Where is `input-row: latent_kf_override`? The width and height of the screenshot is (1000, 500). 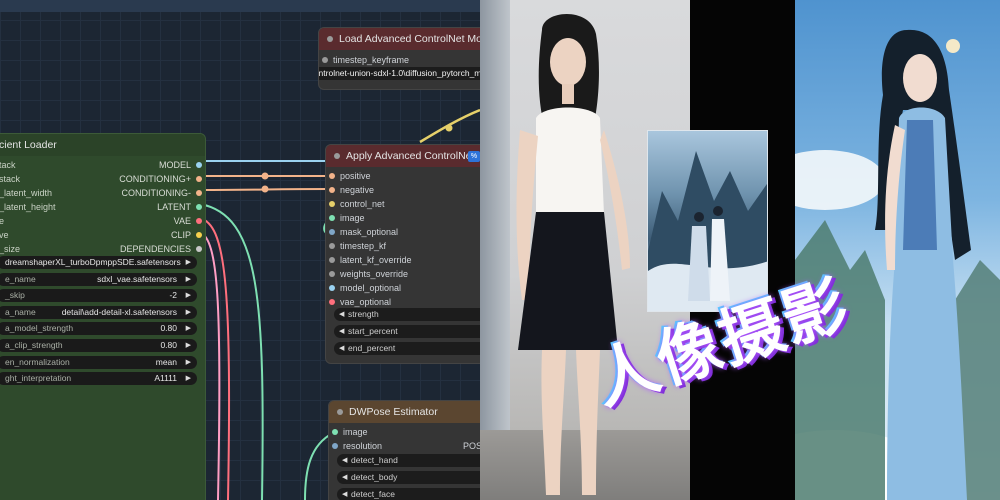
input-row: latent_kf_override is located at coordinates (403, 260).